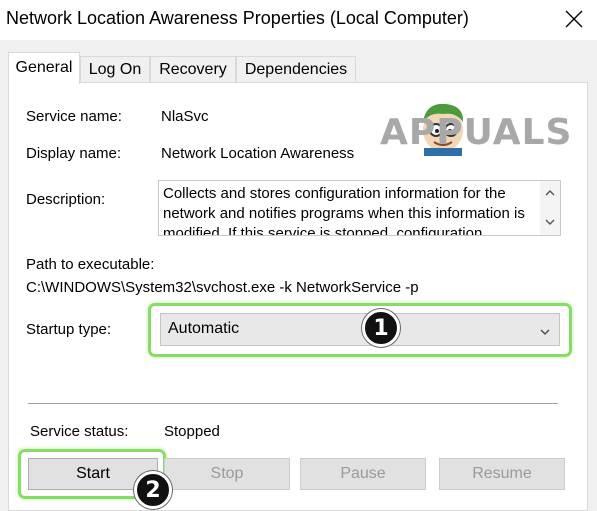 The image size is (597, 511). I want to click on service-name-value: NlaSvc, so click(185, 116).